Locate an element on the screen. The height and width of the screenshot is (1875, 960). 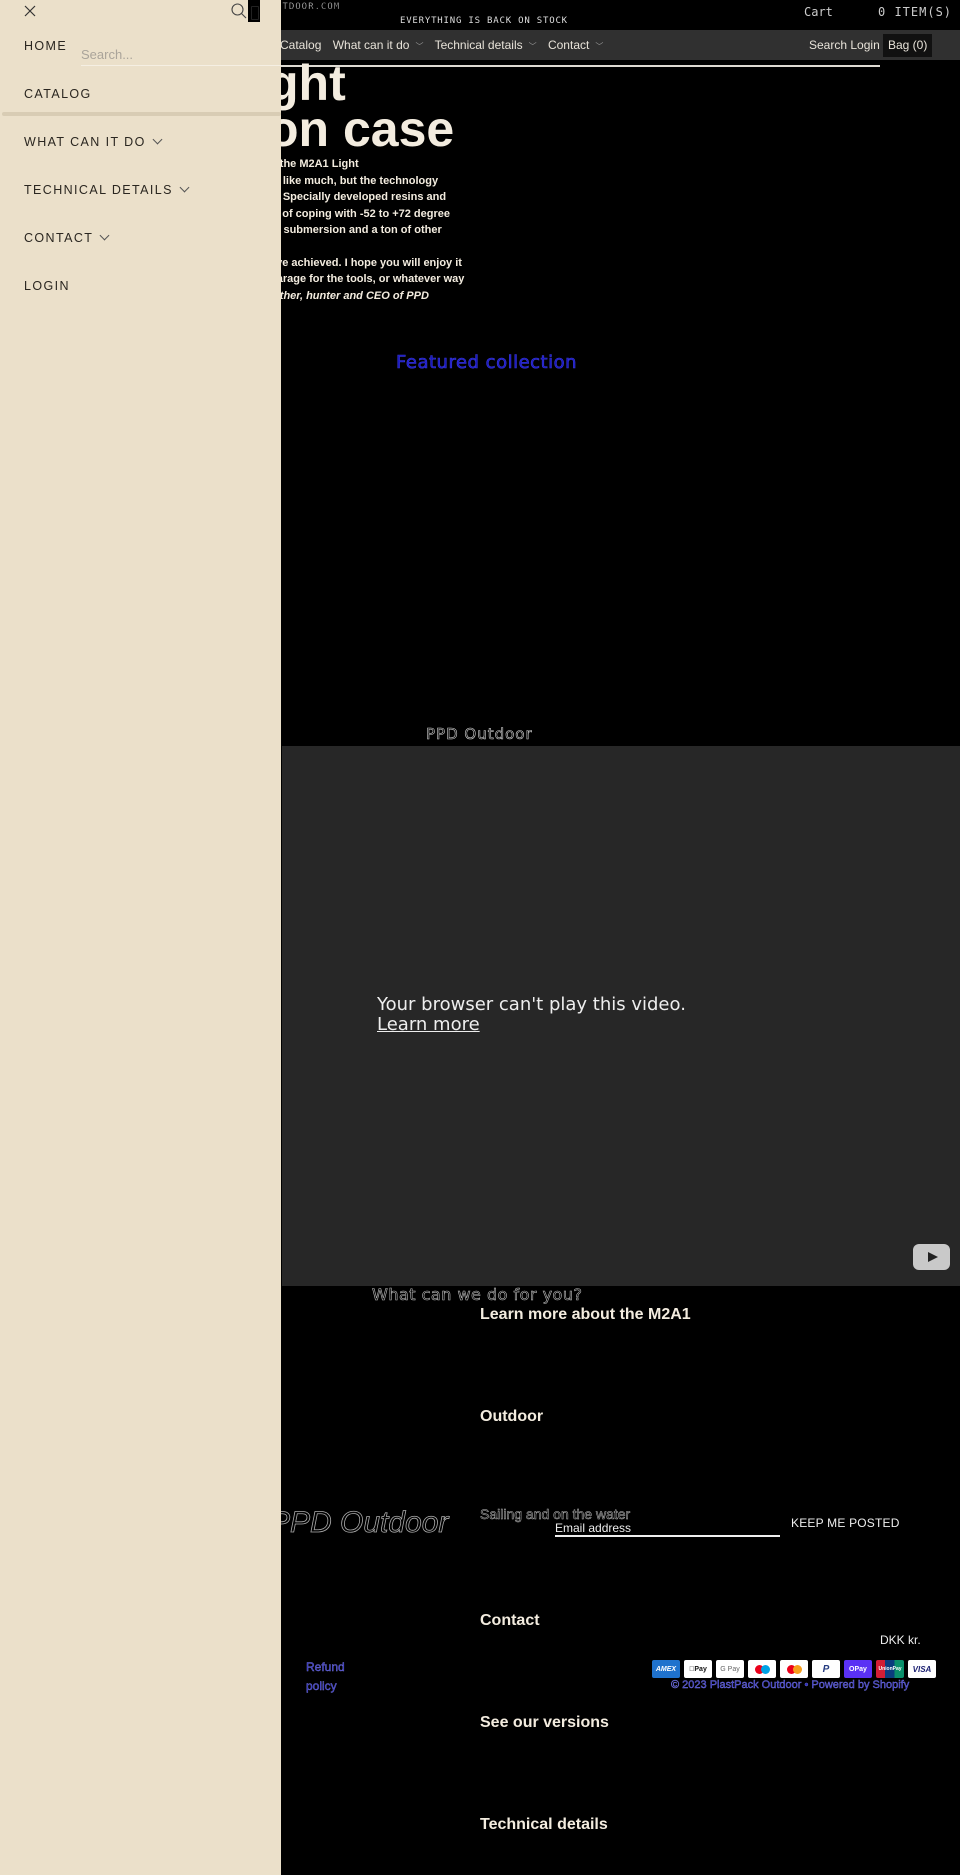
unionpay-icon: UnionPay is located at coordinates (890, 1669).